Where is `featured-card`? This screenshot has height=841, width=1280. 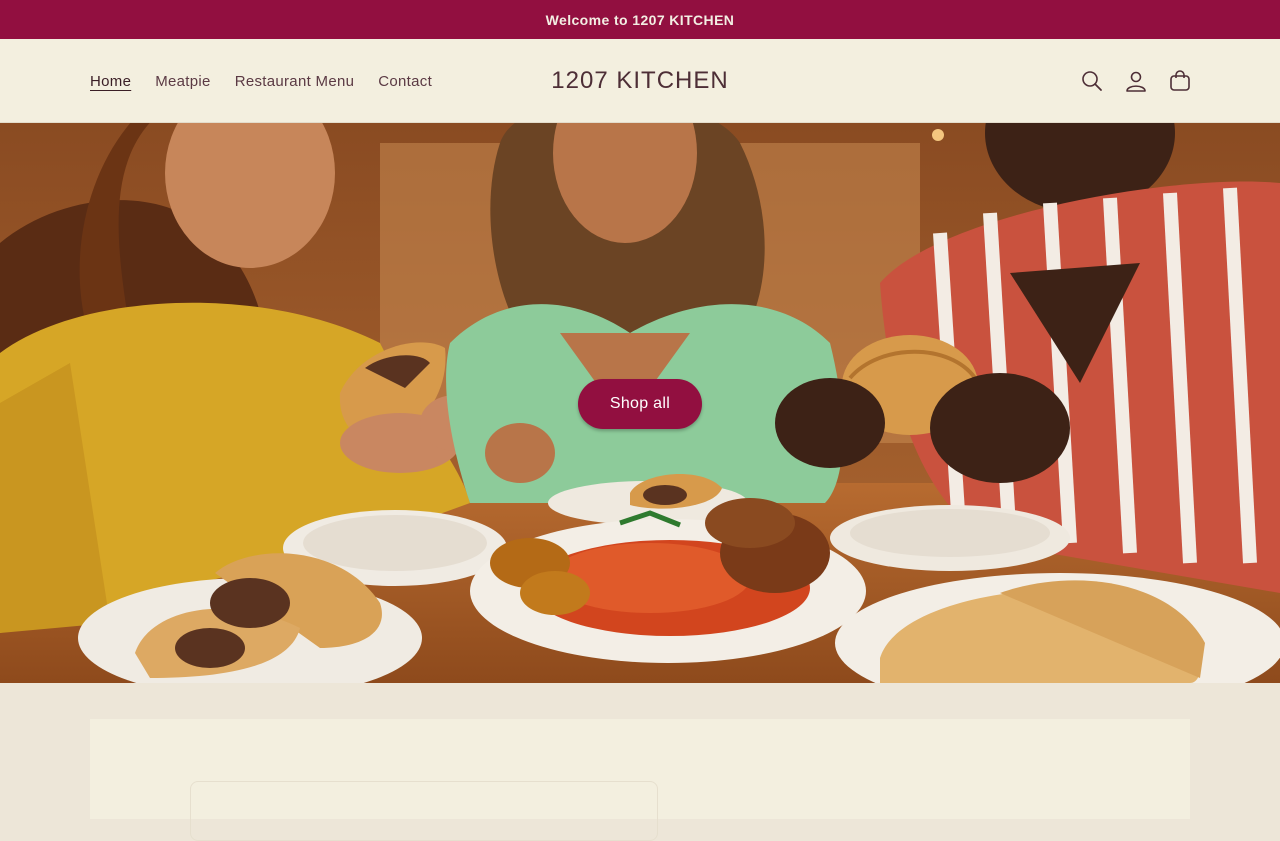
featured-card is located at coordinates (640, 780).